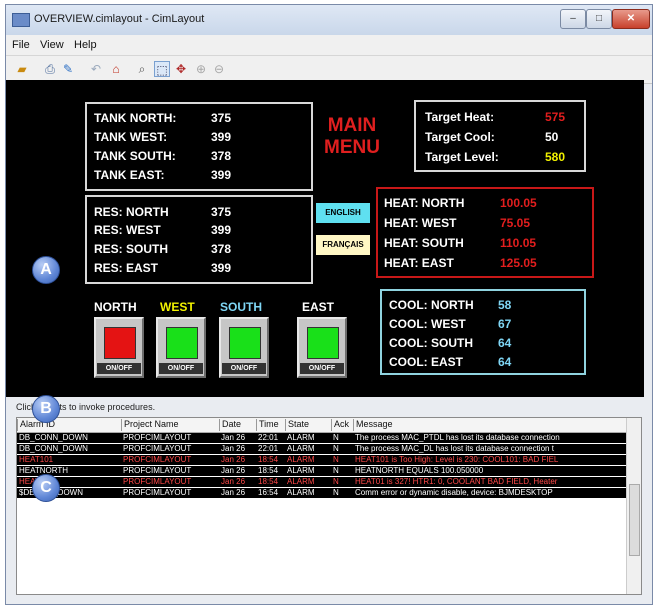 The image size is (657, 609). Describe the element at coordinates (96, 69) in the screenshot. I see `undo-arrow-icon: ↶` at that location.